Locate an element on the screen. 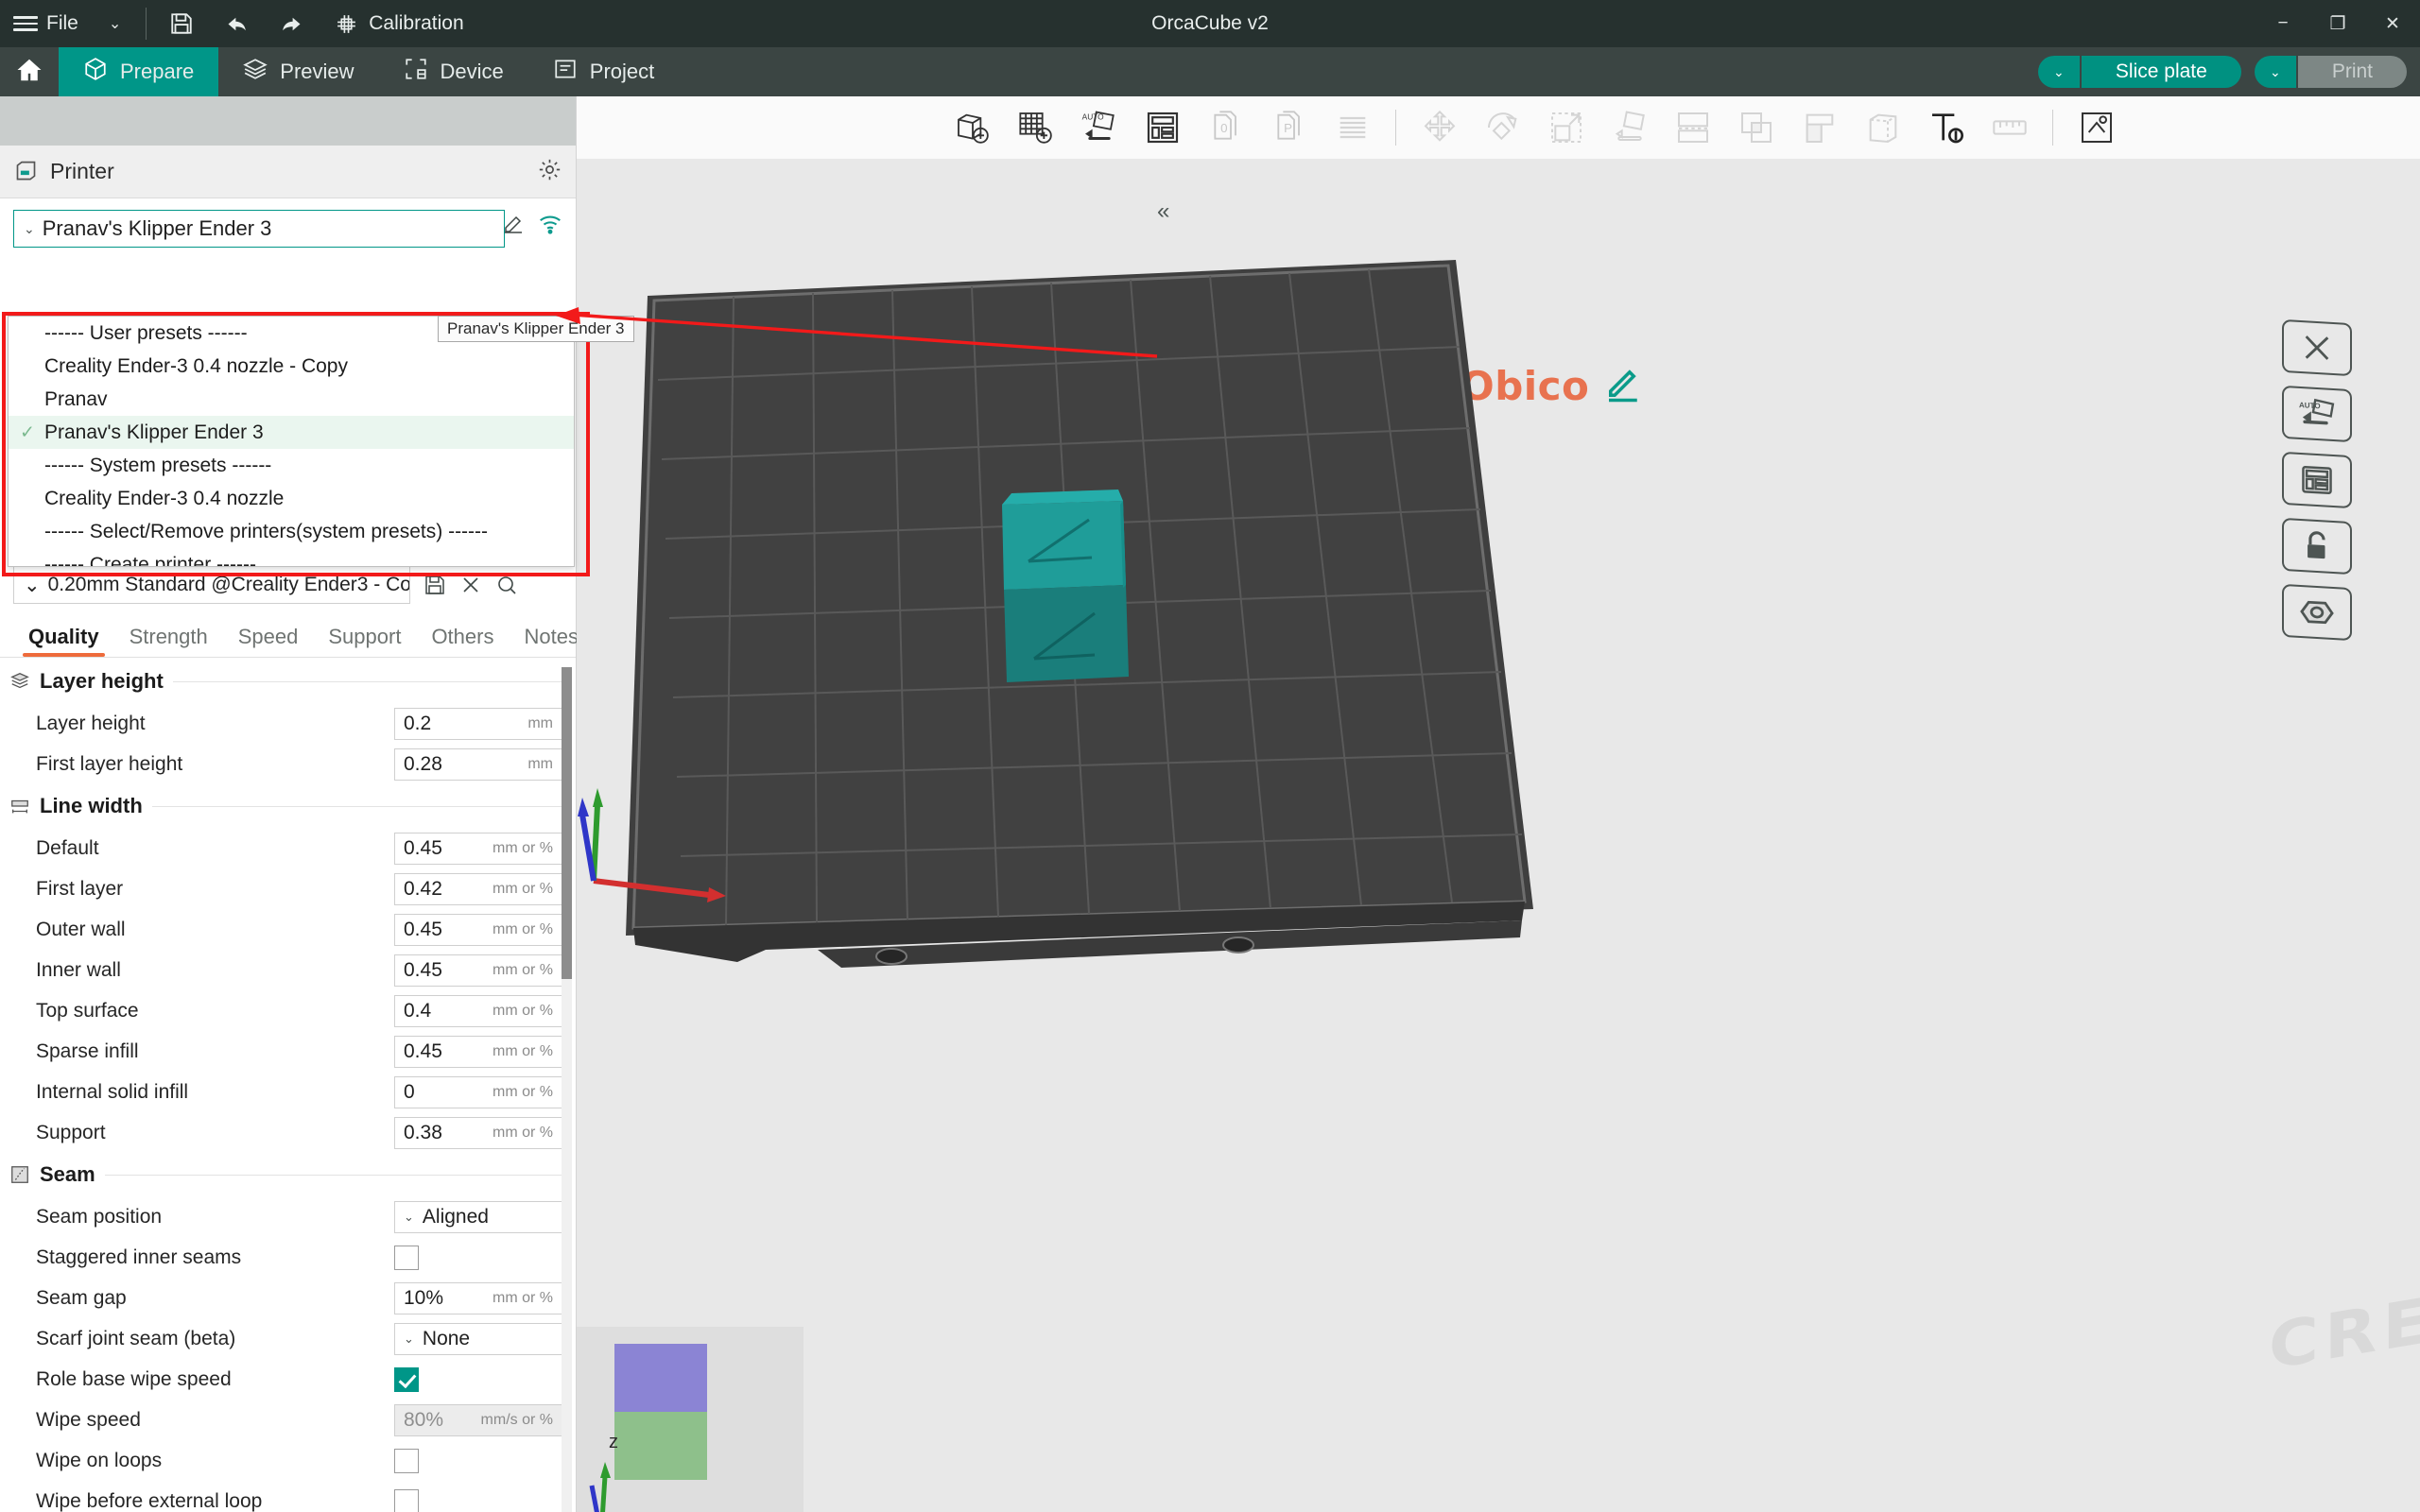 Image resolution: width=2420 pixels, height=1512 pixels. print-split-button: ⌄ Print is located at coordinates (2331, 72).